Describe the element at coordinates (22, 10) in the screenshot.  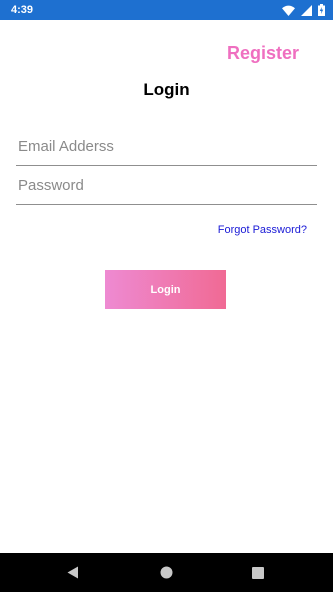
I see `status-time: 4:39` at that location.